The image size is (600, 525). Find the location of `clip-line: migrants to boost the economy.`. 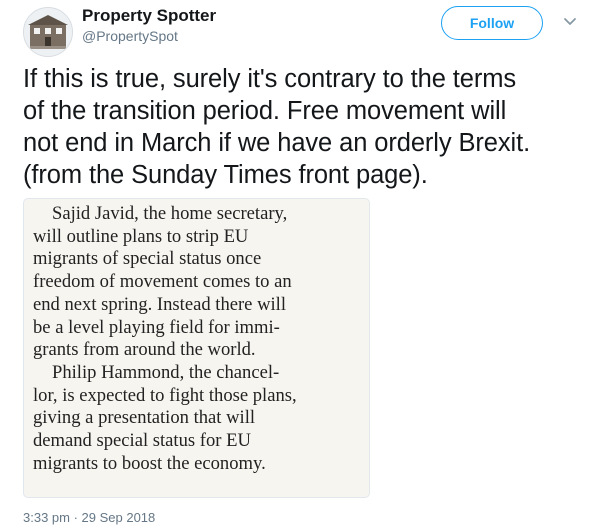

clip-line: migrants to boost the economy. is located at coordinates (149, 463).